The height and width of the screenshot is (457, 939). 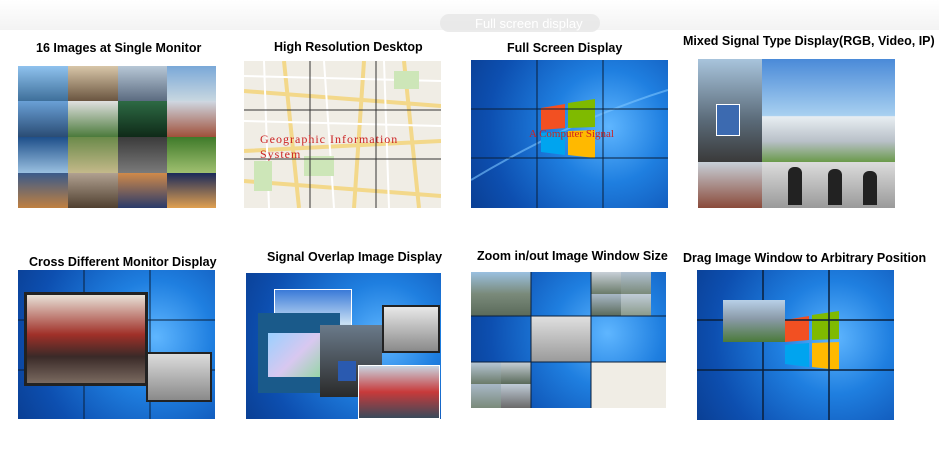 I want to click on gis-overlay-text: Geographic Information System, so click(x=329, y=146).